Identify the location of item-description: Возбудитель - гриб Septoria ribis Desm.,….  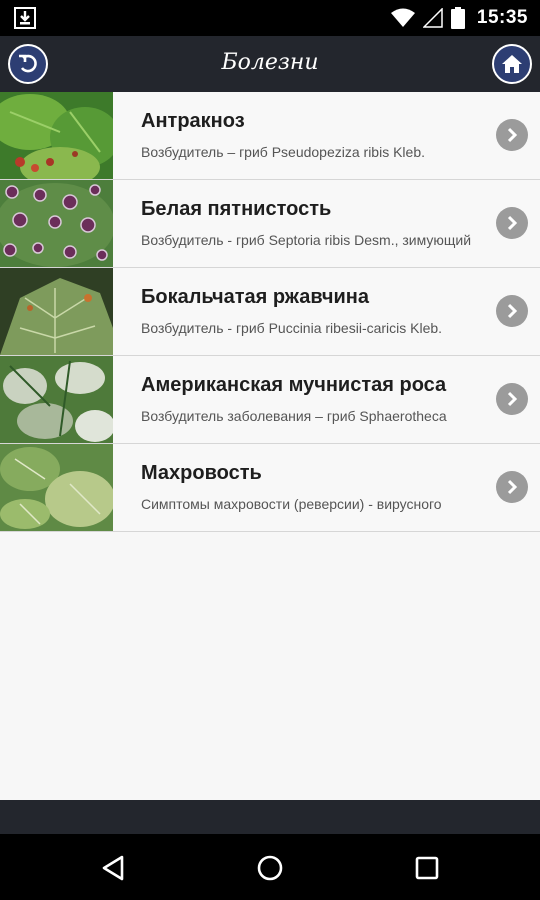
(306, 240).